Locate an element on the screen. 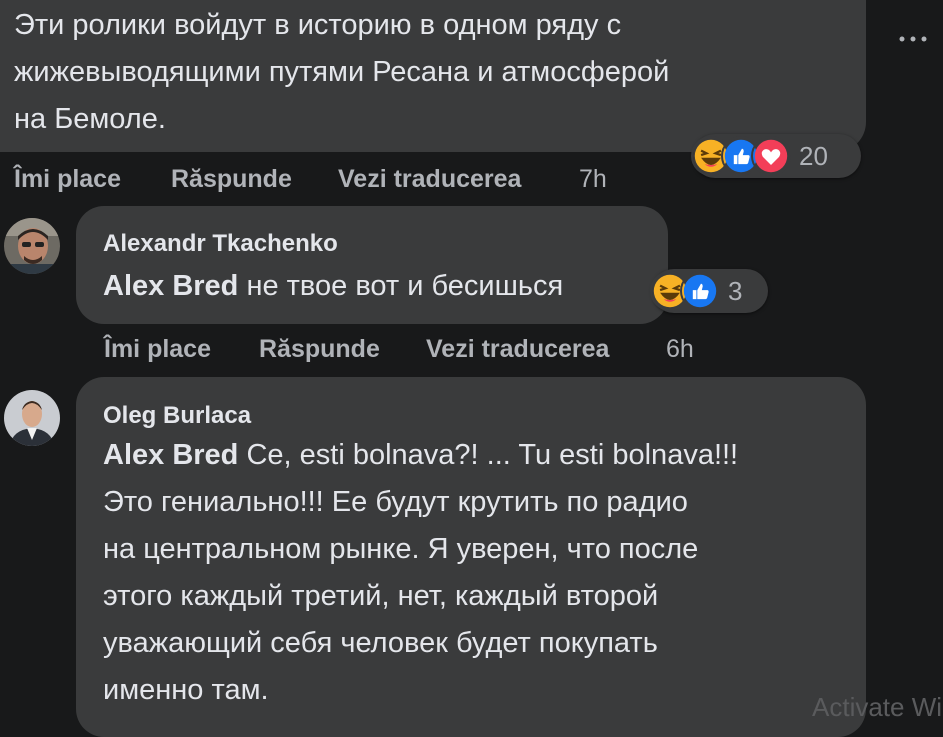  reaction-summary-1: 20 is located at coordinates (776, 156).